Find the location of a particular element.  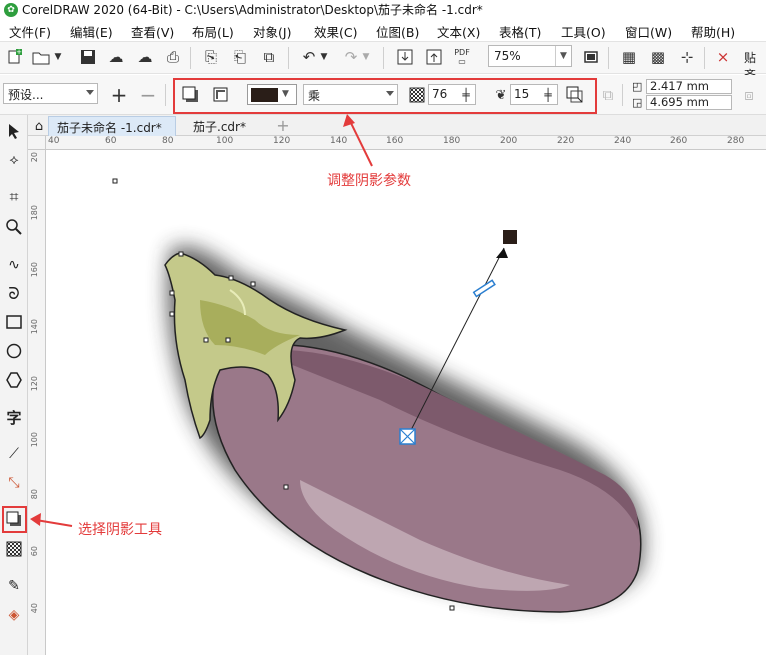

snap-off-icon: ⨯ is located at coordinates (723, 57).